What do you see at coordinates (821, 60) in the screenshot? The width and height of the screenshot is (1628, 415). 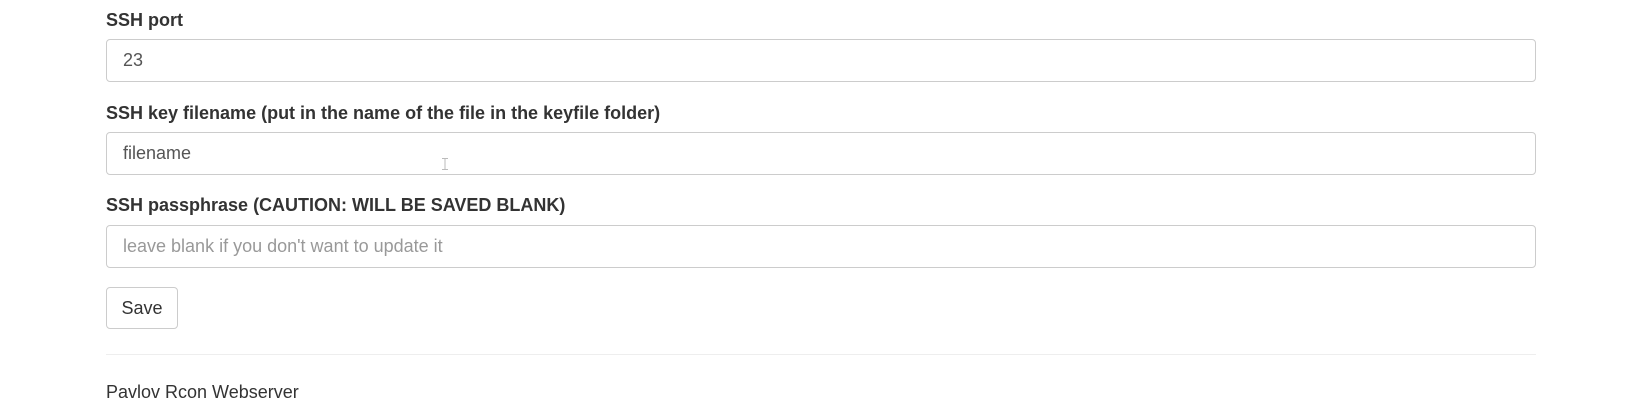 I see `ssh-port-input` at bounding box center [821, 60].